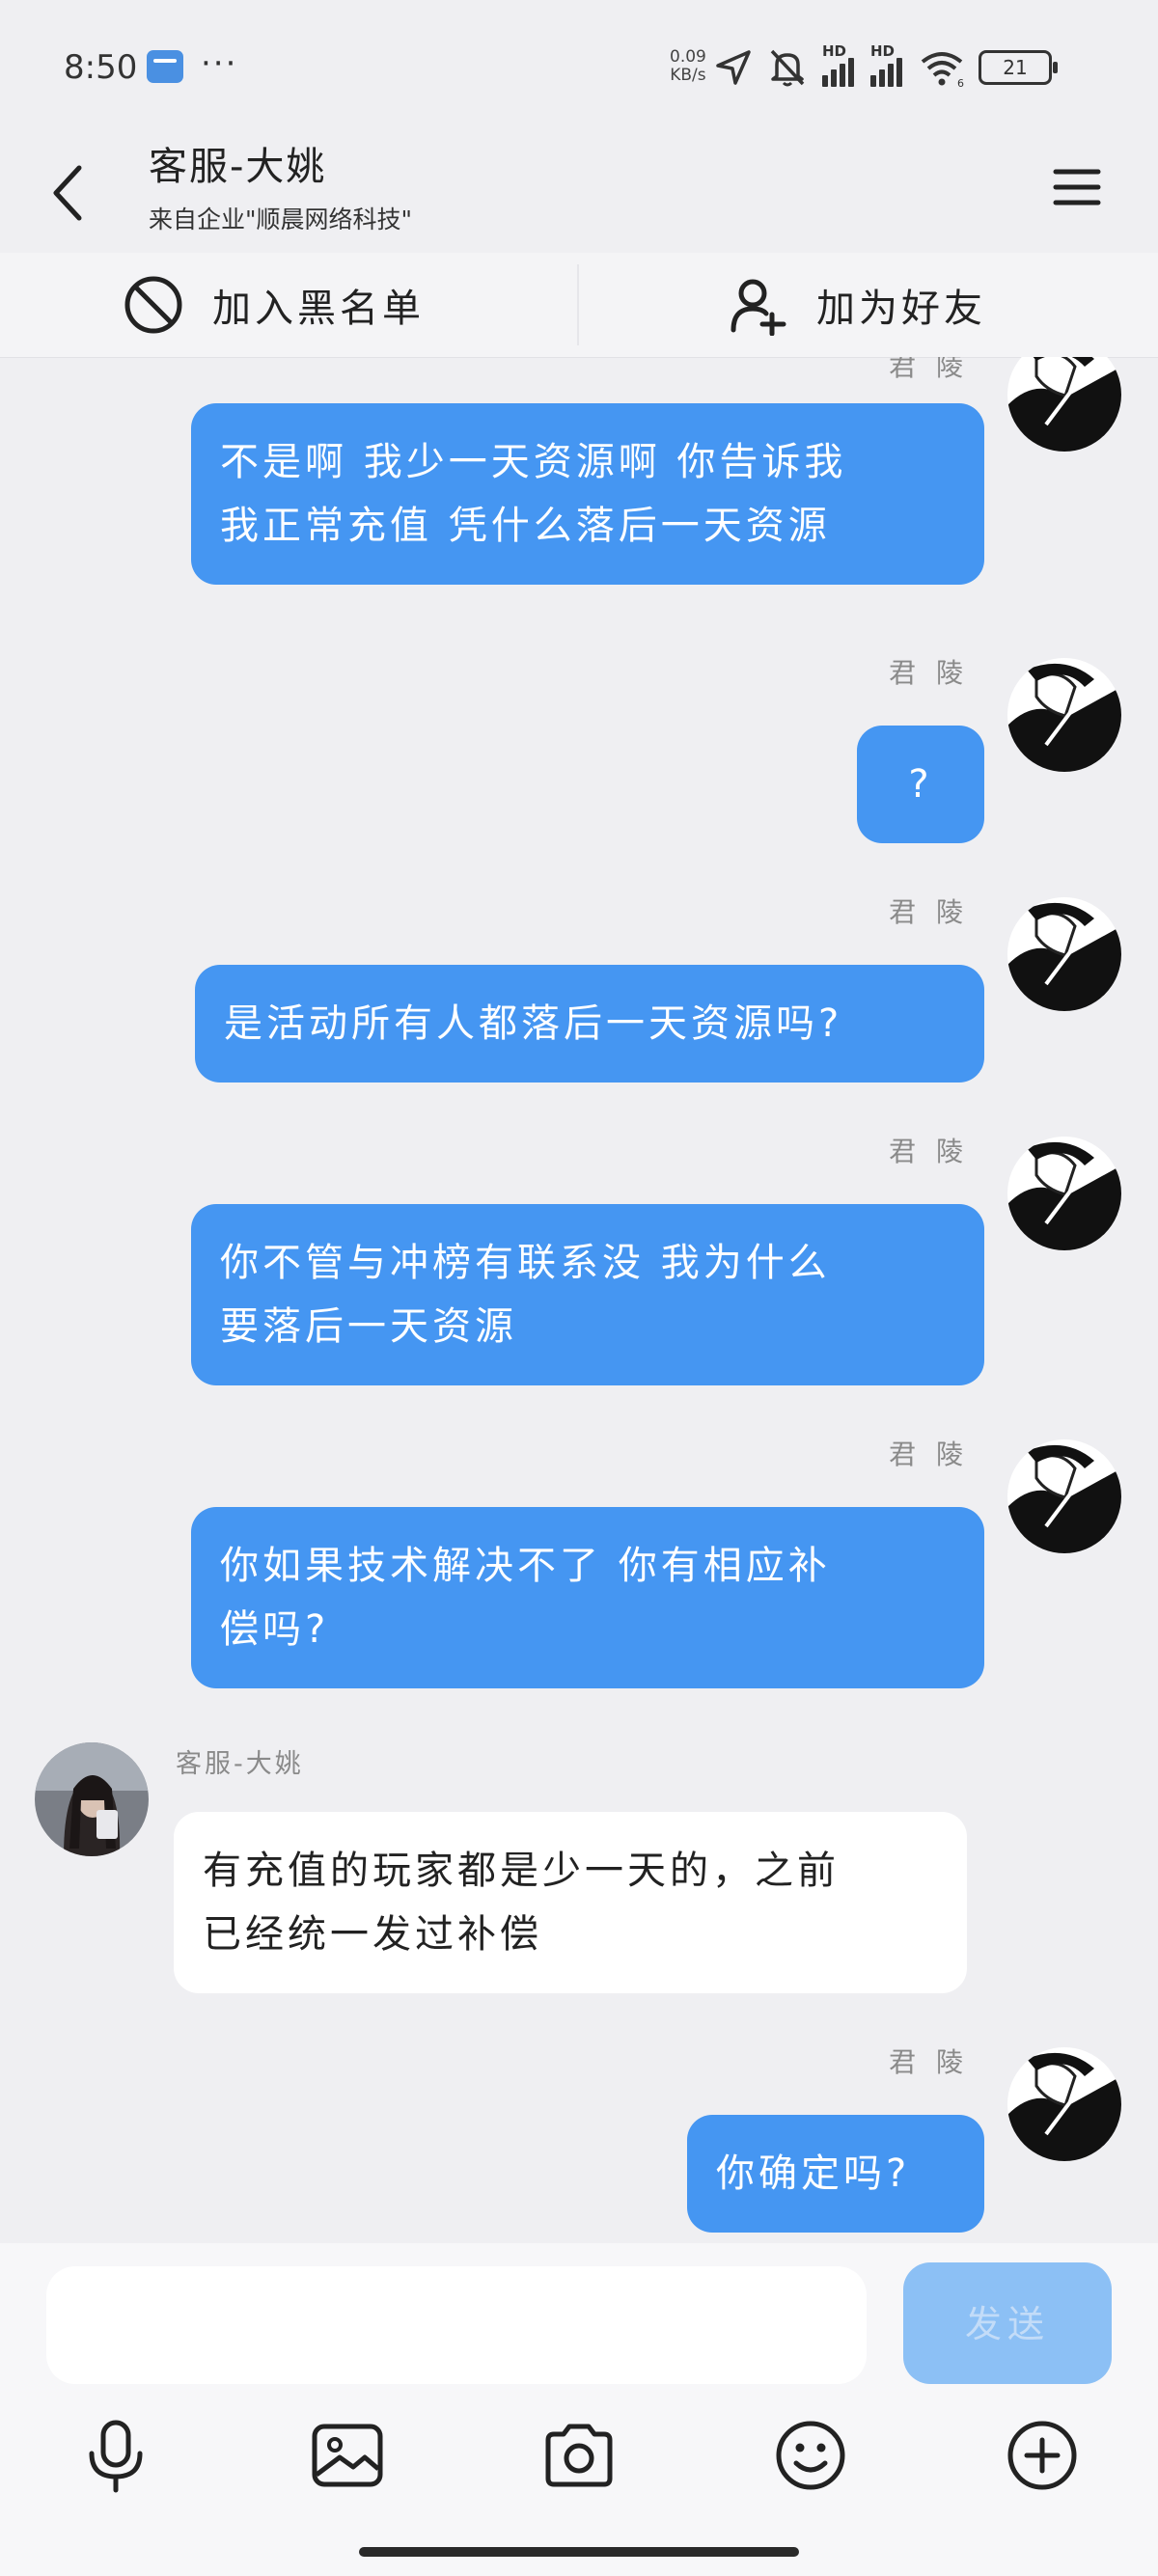 This screenshot has height=2576, width=1158. What do you see at coordinates (219, 64) in the screenshot?
I see `more-notifications-icon: ···` at bounding box center [219, 64].